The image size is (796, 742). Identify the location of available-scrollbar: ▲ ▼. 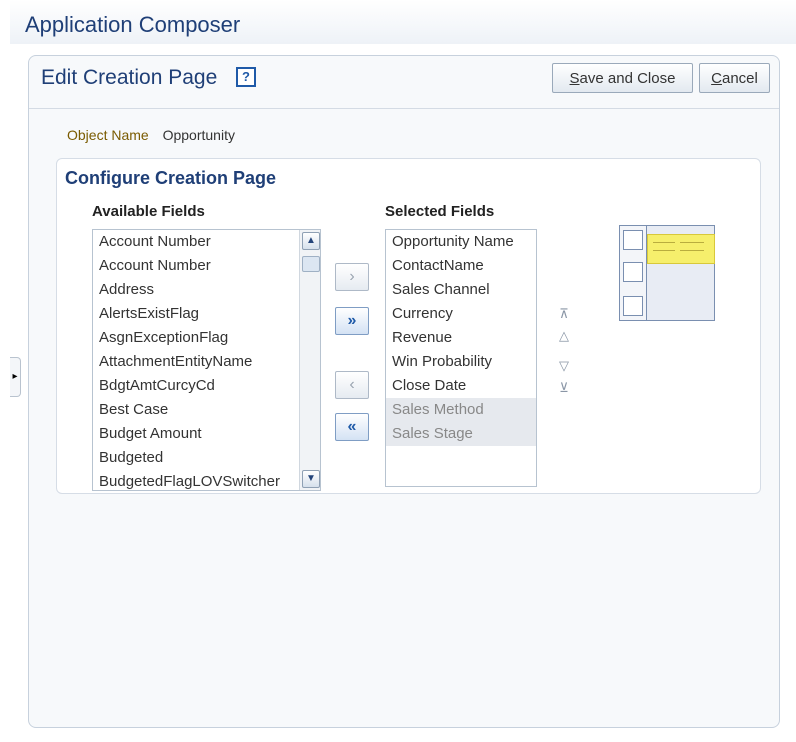
(309, 360).